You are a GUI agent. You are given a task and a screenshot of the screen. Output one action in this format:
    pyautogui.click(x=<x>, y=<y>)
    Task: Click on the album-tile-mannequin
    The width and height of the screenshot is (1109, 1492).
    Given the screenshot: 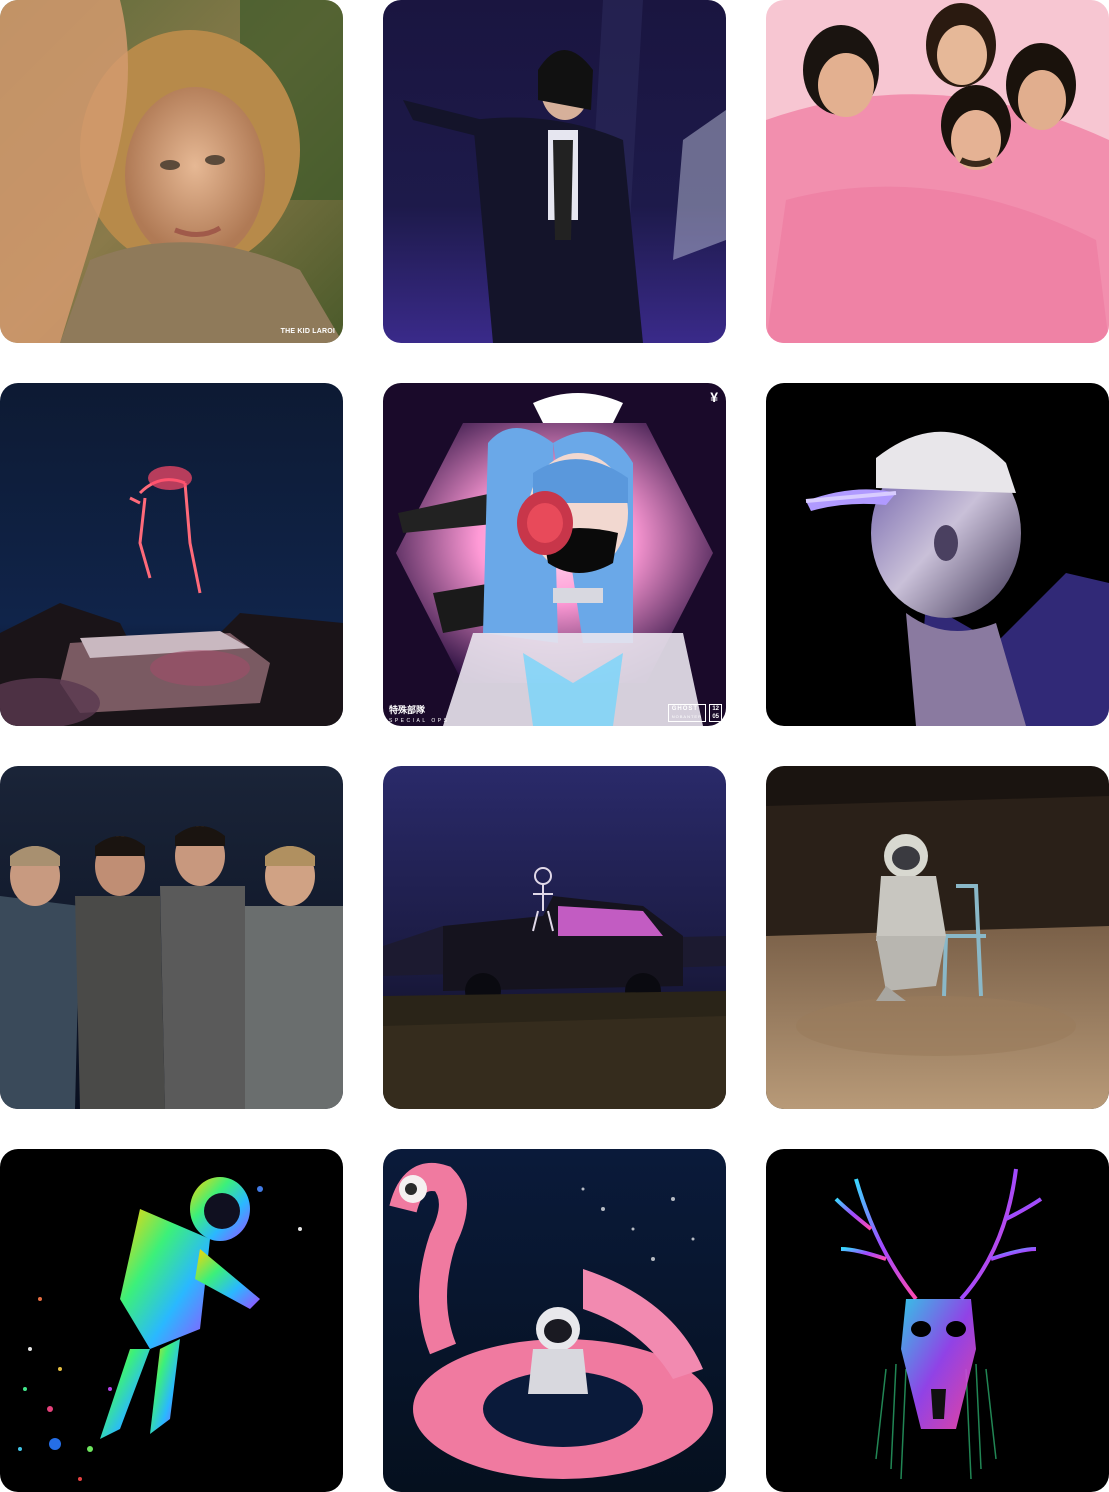 What is the action you would take?
    pyautogui.click(x=937, y=554)
    